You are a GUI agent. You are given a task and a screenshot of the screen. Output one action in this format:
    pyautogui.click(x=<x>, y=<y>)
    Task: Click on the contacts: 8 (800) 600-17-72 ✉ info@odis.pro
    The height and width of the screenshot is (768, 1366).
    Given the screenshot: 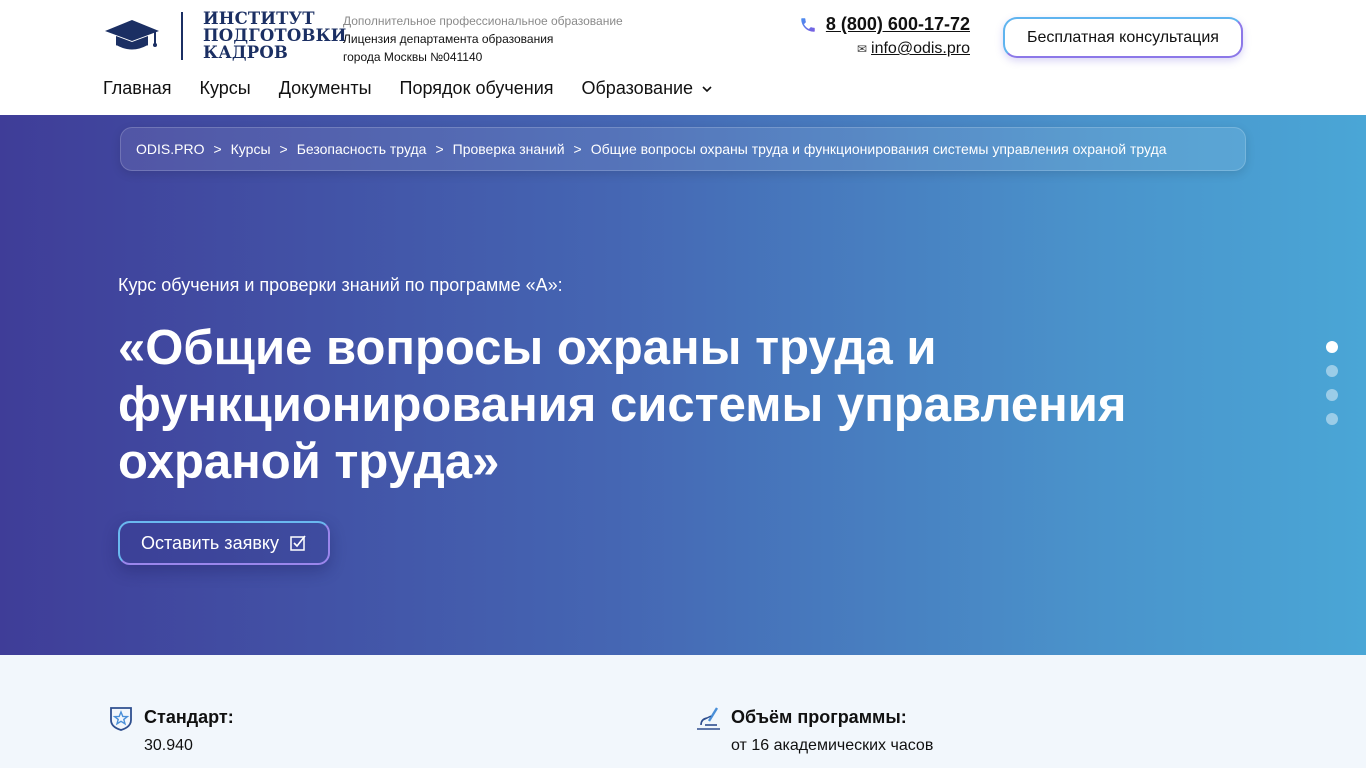 What is the action you would take?
    pyautogui.click(x=884, y=36)
    